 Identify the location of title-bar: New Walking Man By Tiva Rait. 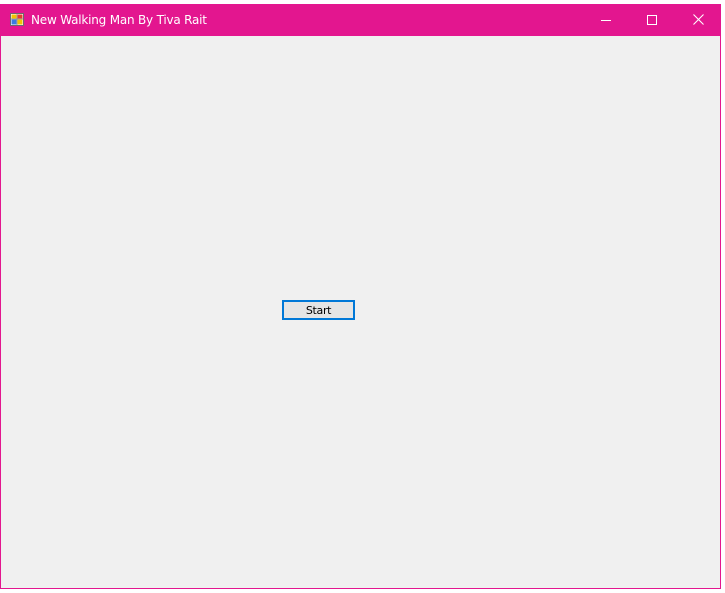
(360, 20).